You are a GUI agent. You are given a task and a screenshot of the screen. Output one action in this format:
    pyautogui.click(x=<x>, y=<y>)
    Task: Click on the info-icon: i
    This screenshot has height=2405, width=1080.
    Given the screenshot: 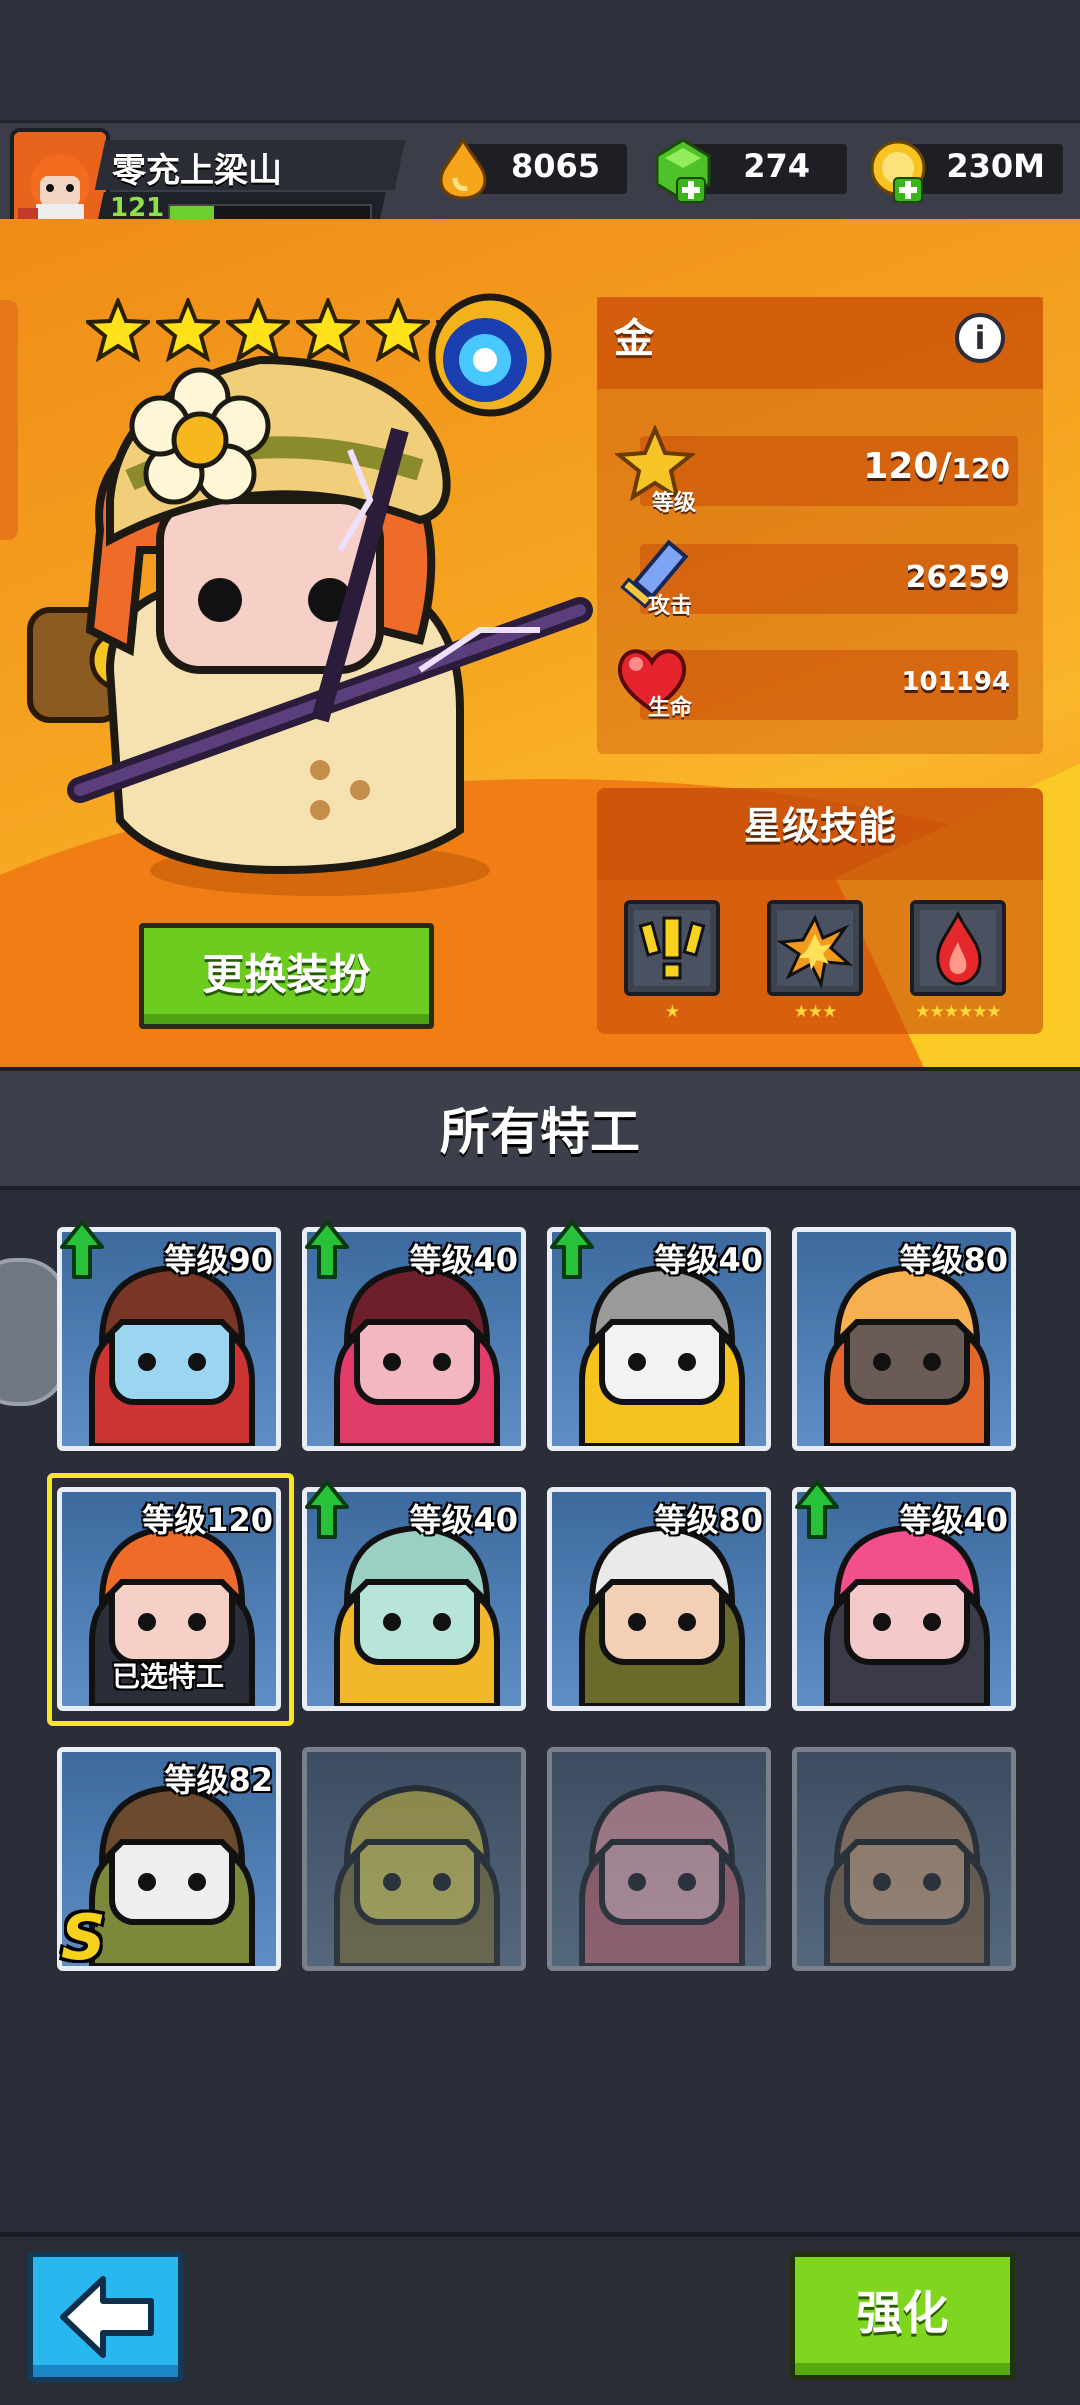 What is the action you would take?
    pyautogui.click(x=980, y=338)
    